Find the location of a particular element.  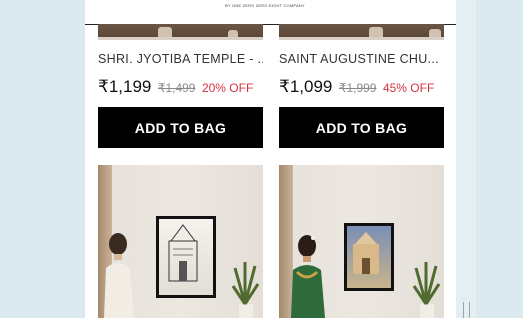

price-row: ₹1,099 ₹1,999 45% OFF is located at coordinates (356, 87).